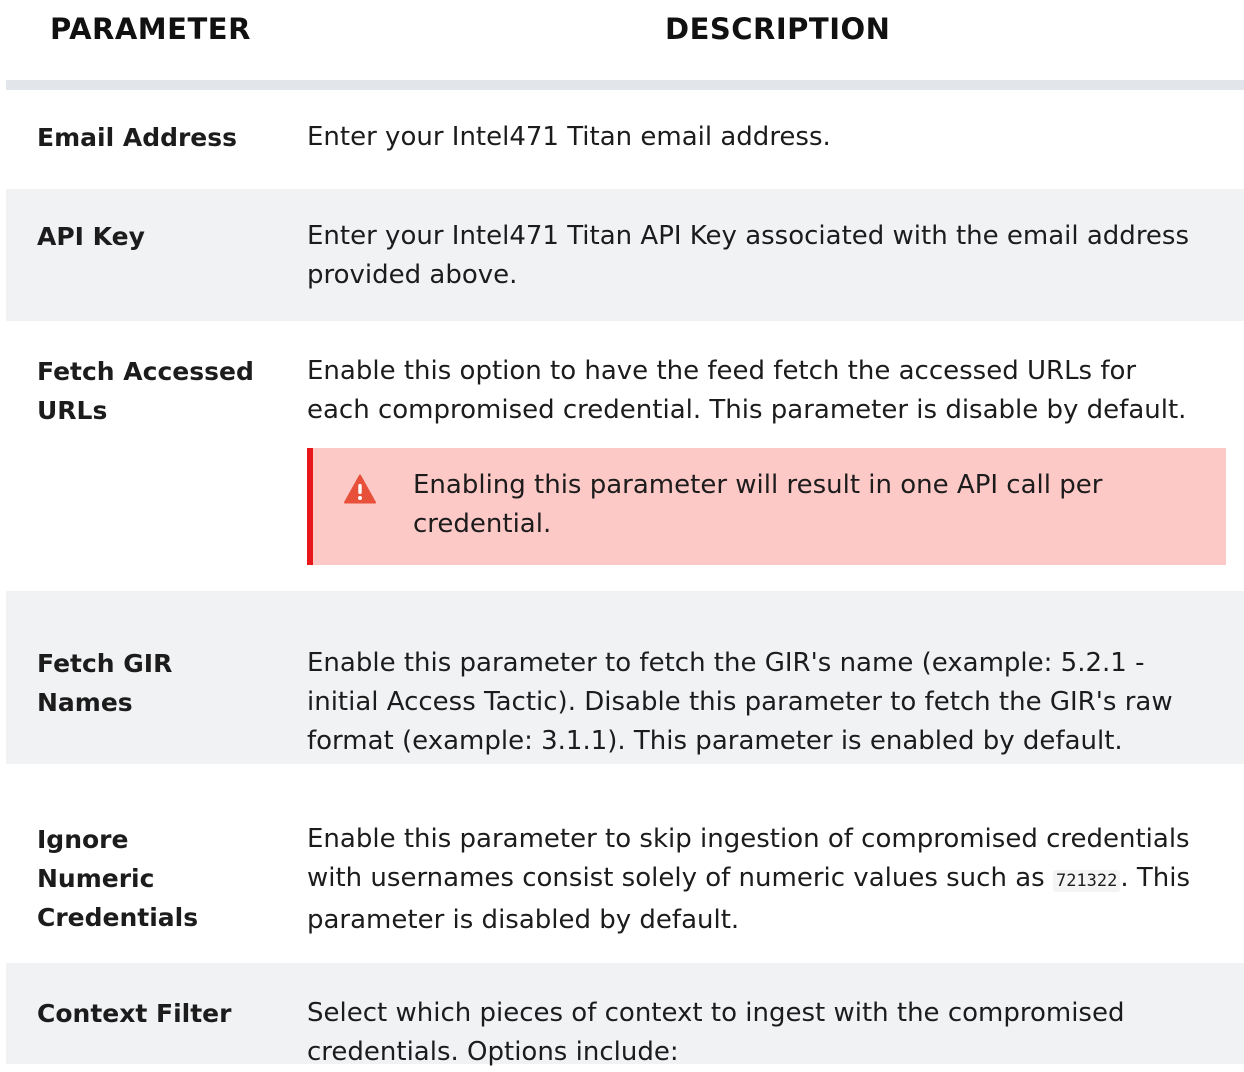 This screenshot has width=1244, height=1072. Describe the element at coordinates (625, 85) in the screenshot. I see `header-divider` at that location.